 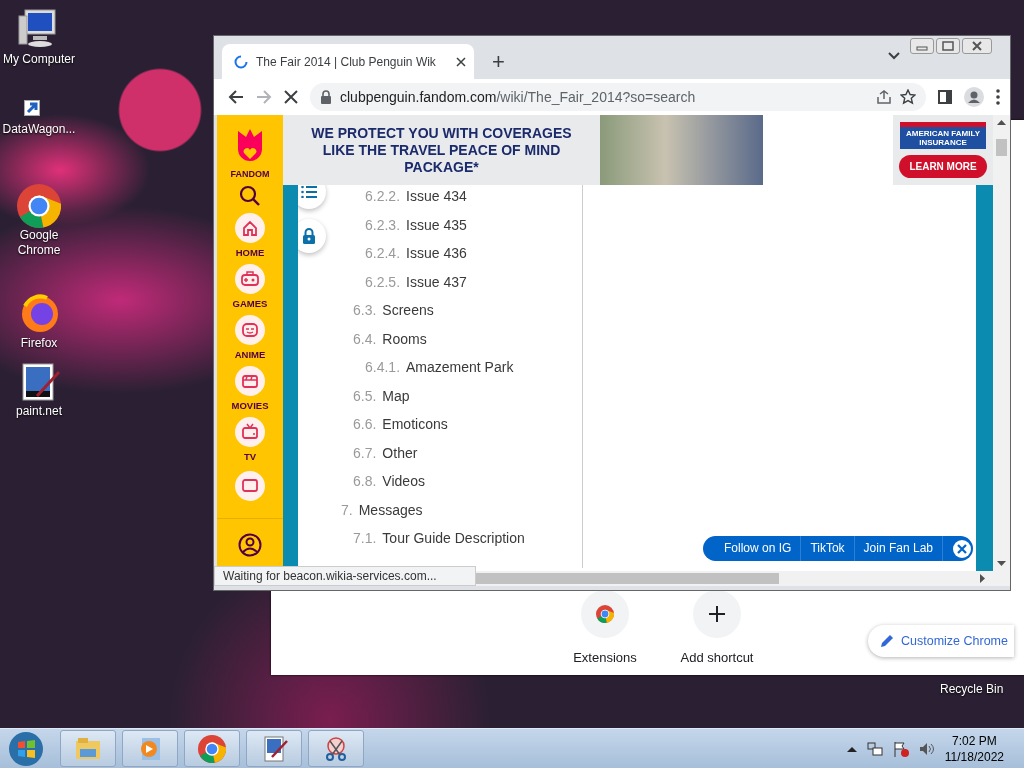 I want to click on share-icon, so click(x=884, y=97).